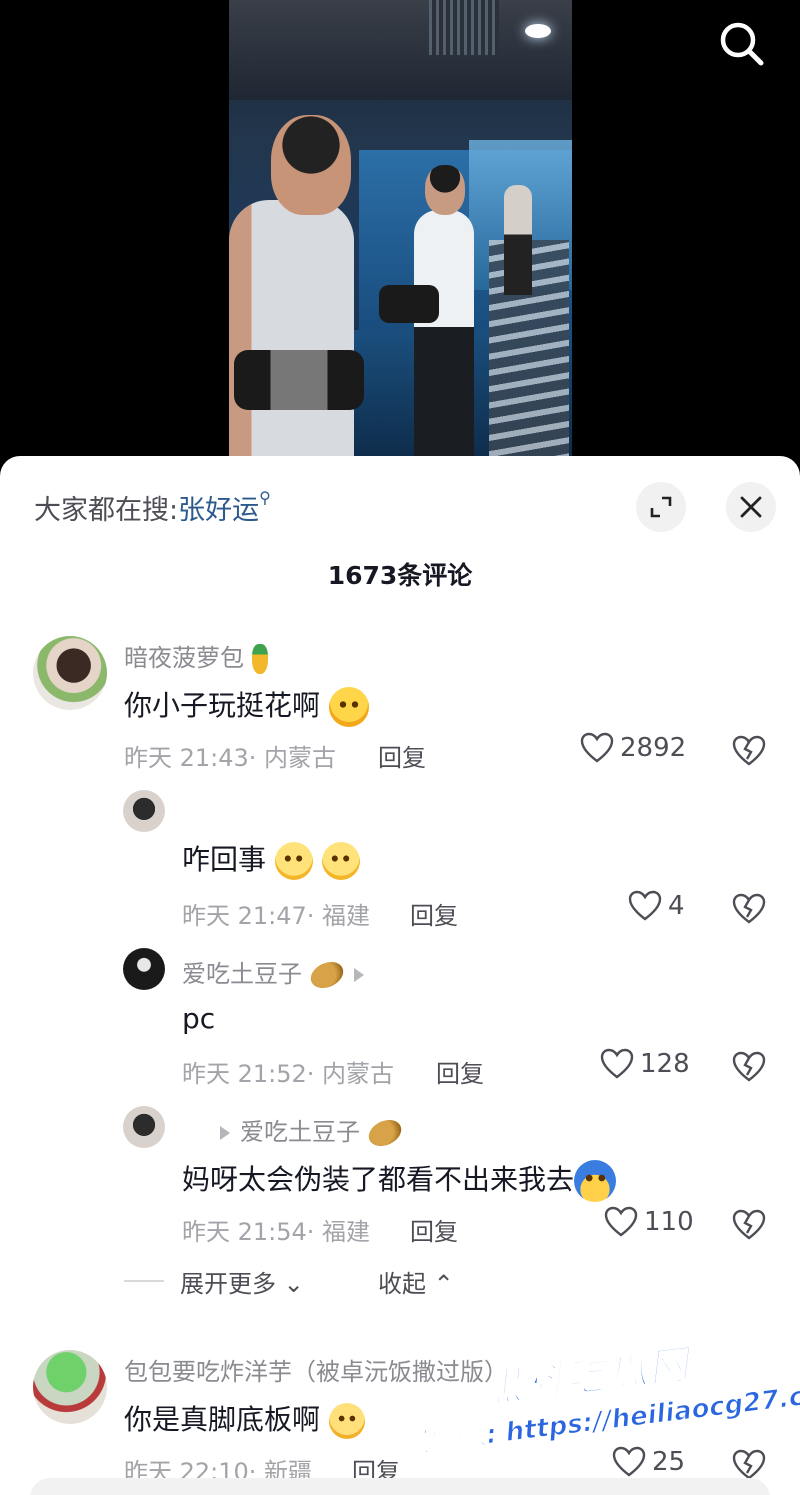 This screenshot has height=1495, width=800. I want to click on gym-ceiling, so click(400, 50).